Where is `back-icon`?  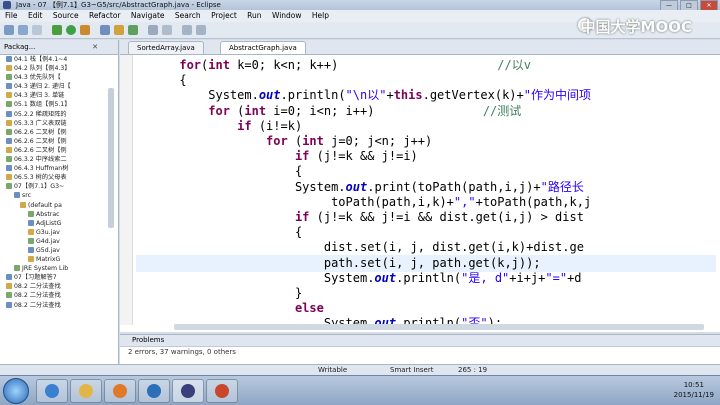 back-icon is located at coordinates (187, 30).